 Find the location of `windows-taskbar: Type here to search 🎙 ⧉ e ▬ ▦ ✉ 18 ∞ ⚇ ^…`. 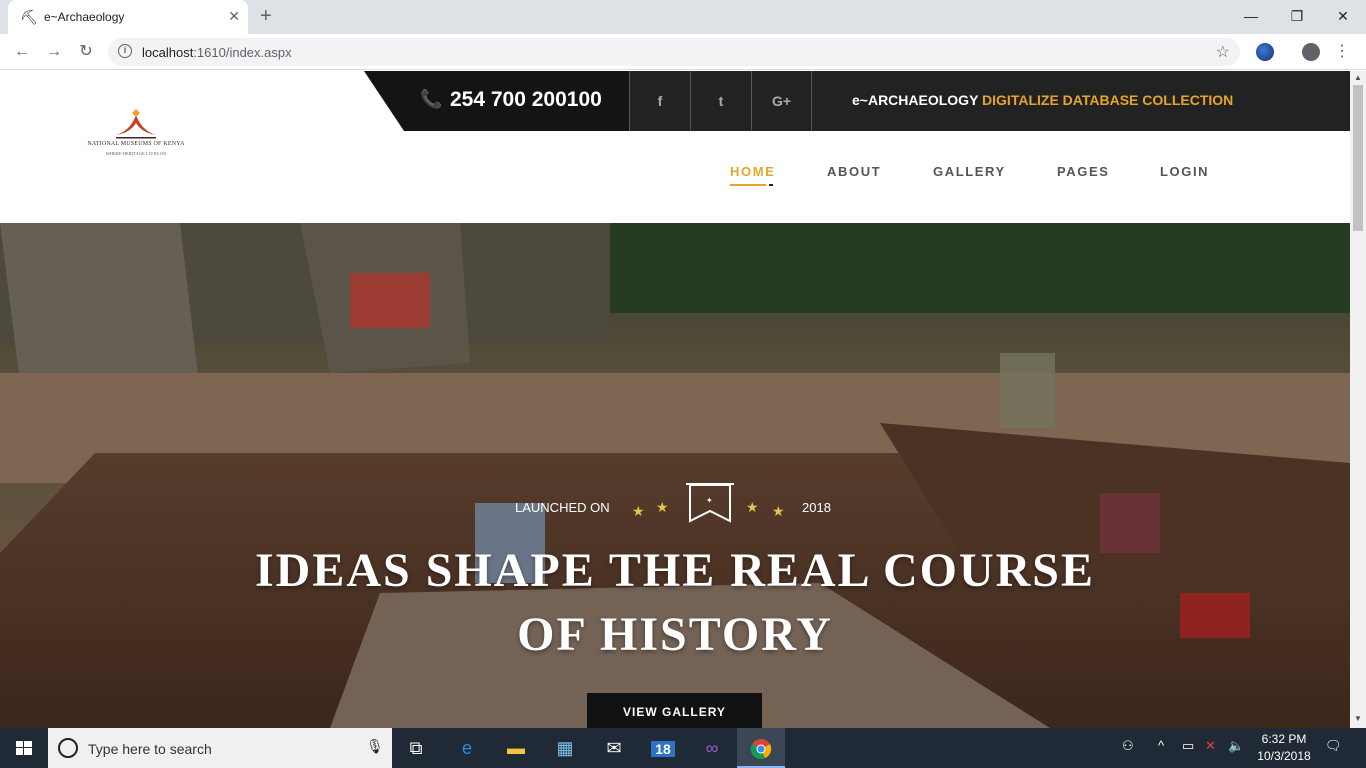

windows-taskbar: Type here to search 🎙 ⧉ e ▬ ▦ ✉ 18 ∞ ⚇ ^… is located at coordinates (683, 748).